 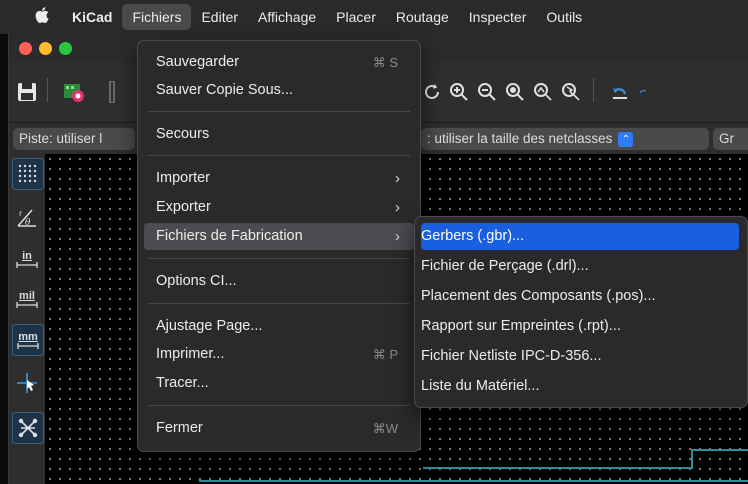 What do you see at coordinates (27, 217) in the screenshot?
I see `polar-coords-icon: θr` at bounding box center [27, 217].